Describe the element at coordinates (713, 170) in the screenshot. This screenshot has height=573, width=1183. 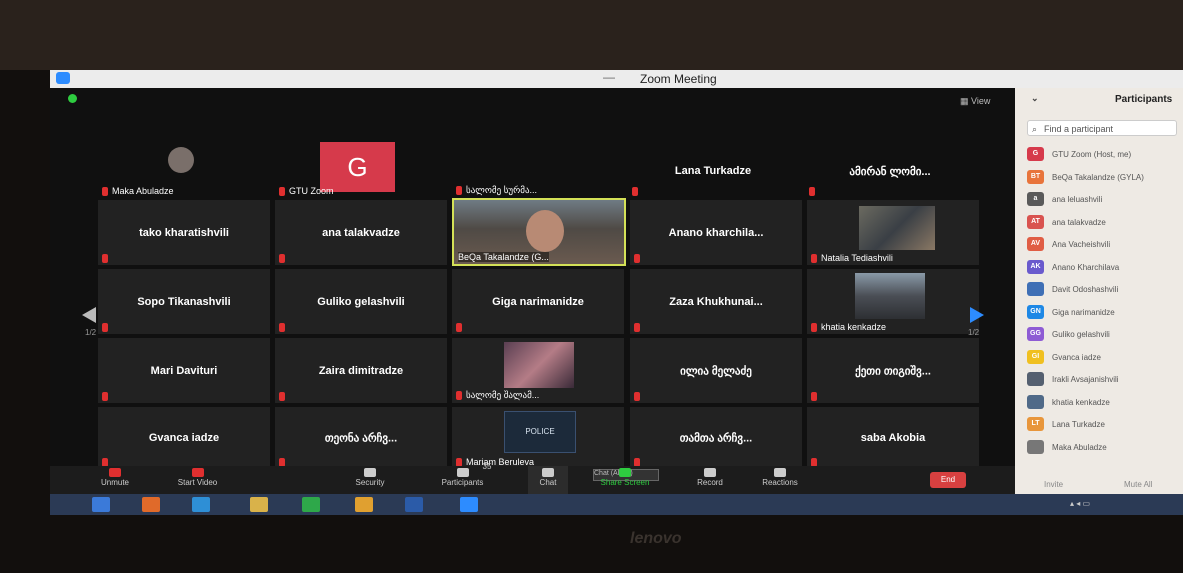
I see `video-tile: Lana Turkadze` at that location.